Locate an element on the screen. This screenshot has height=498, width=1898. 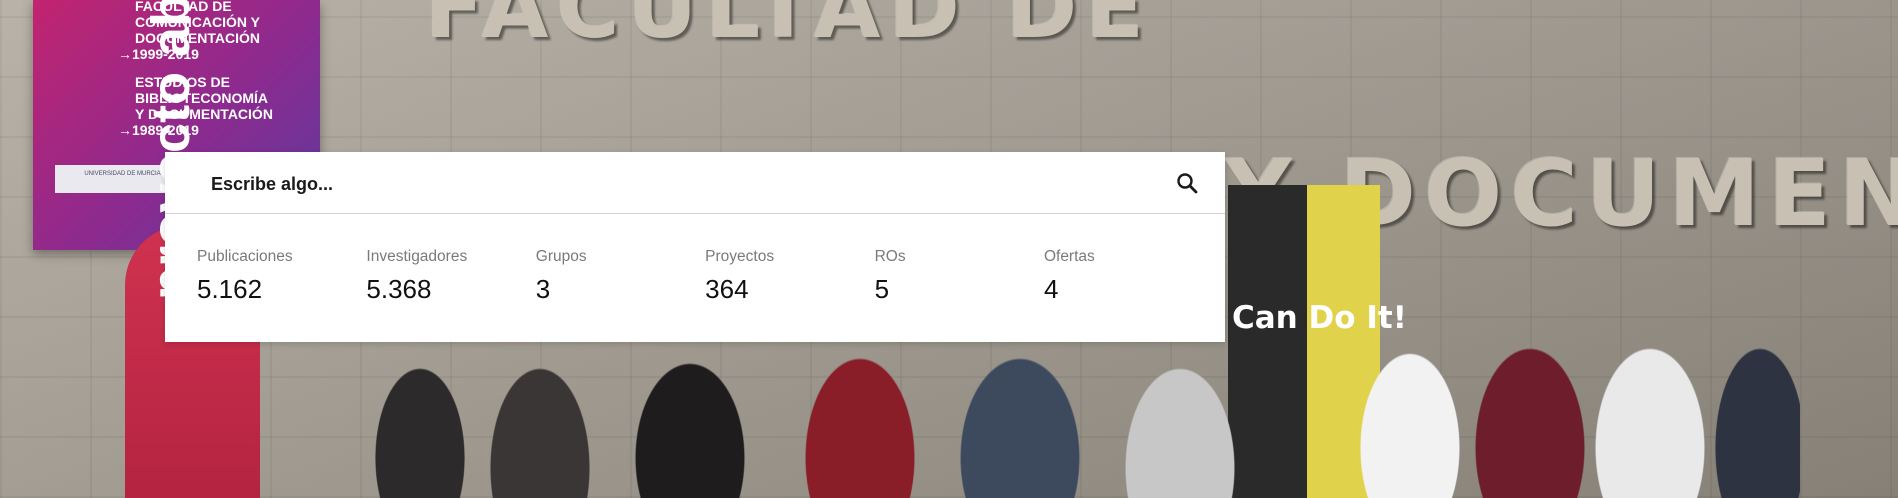
stat-publicaciones: Publicaciones 5.162 is located at coordinates (281, 276).